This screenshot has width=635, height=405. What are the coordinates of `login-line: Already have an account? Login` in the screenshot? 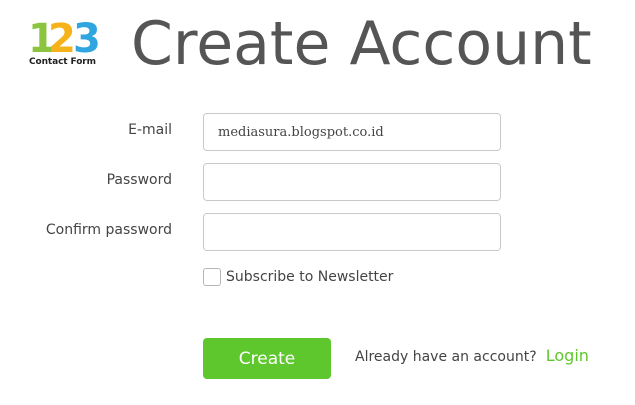 It's located at (472, 355).